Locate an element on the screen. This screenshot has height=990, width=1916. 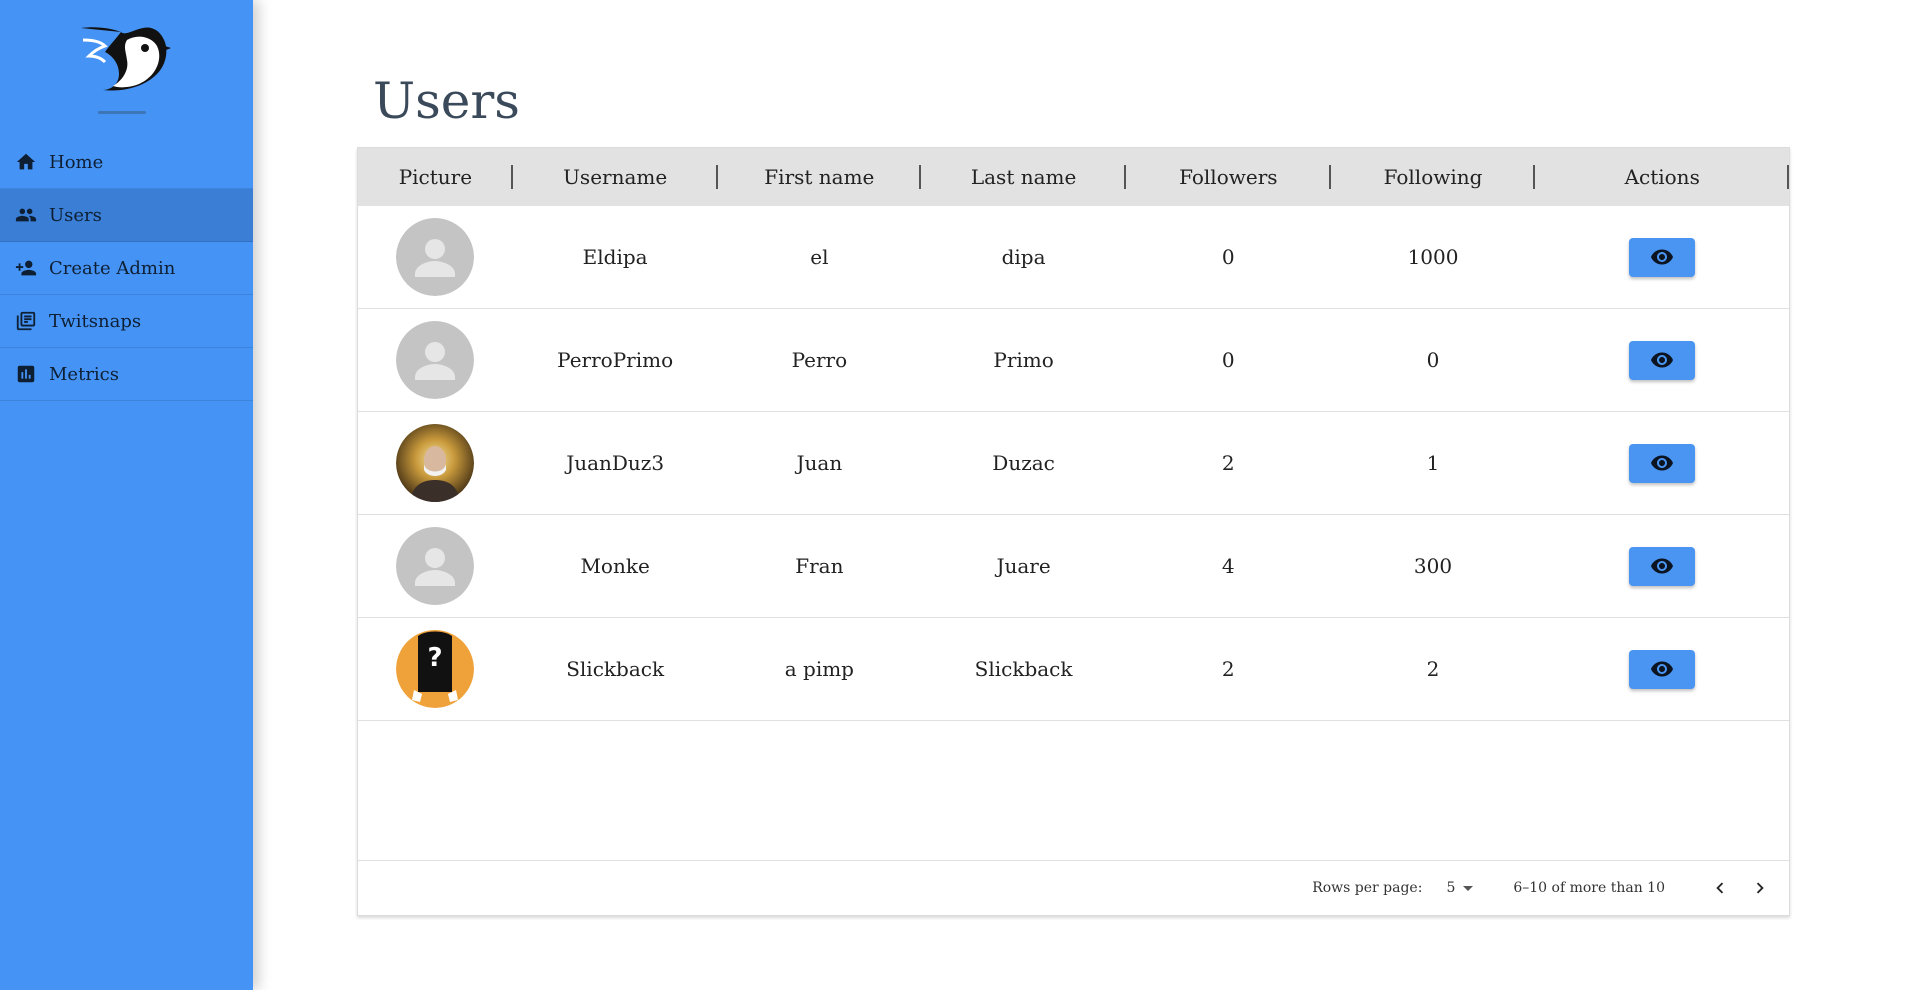
column-header-actions: Actions is located at coordinates (1662, 177).